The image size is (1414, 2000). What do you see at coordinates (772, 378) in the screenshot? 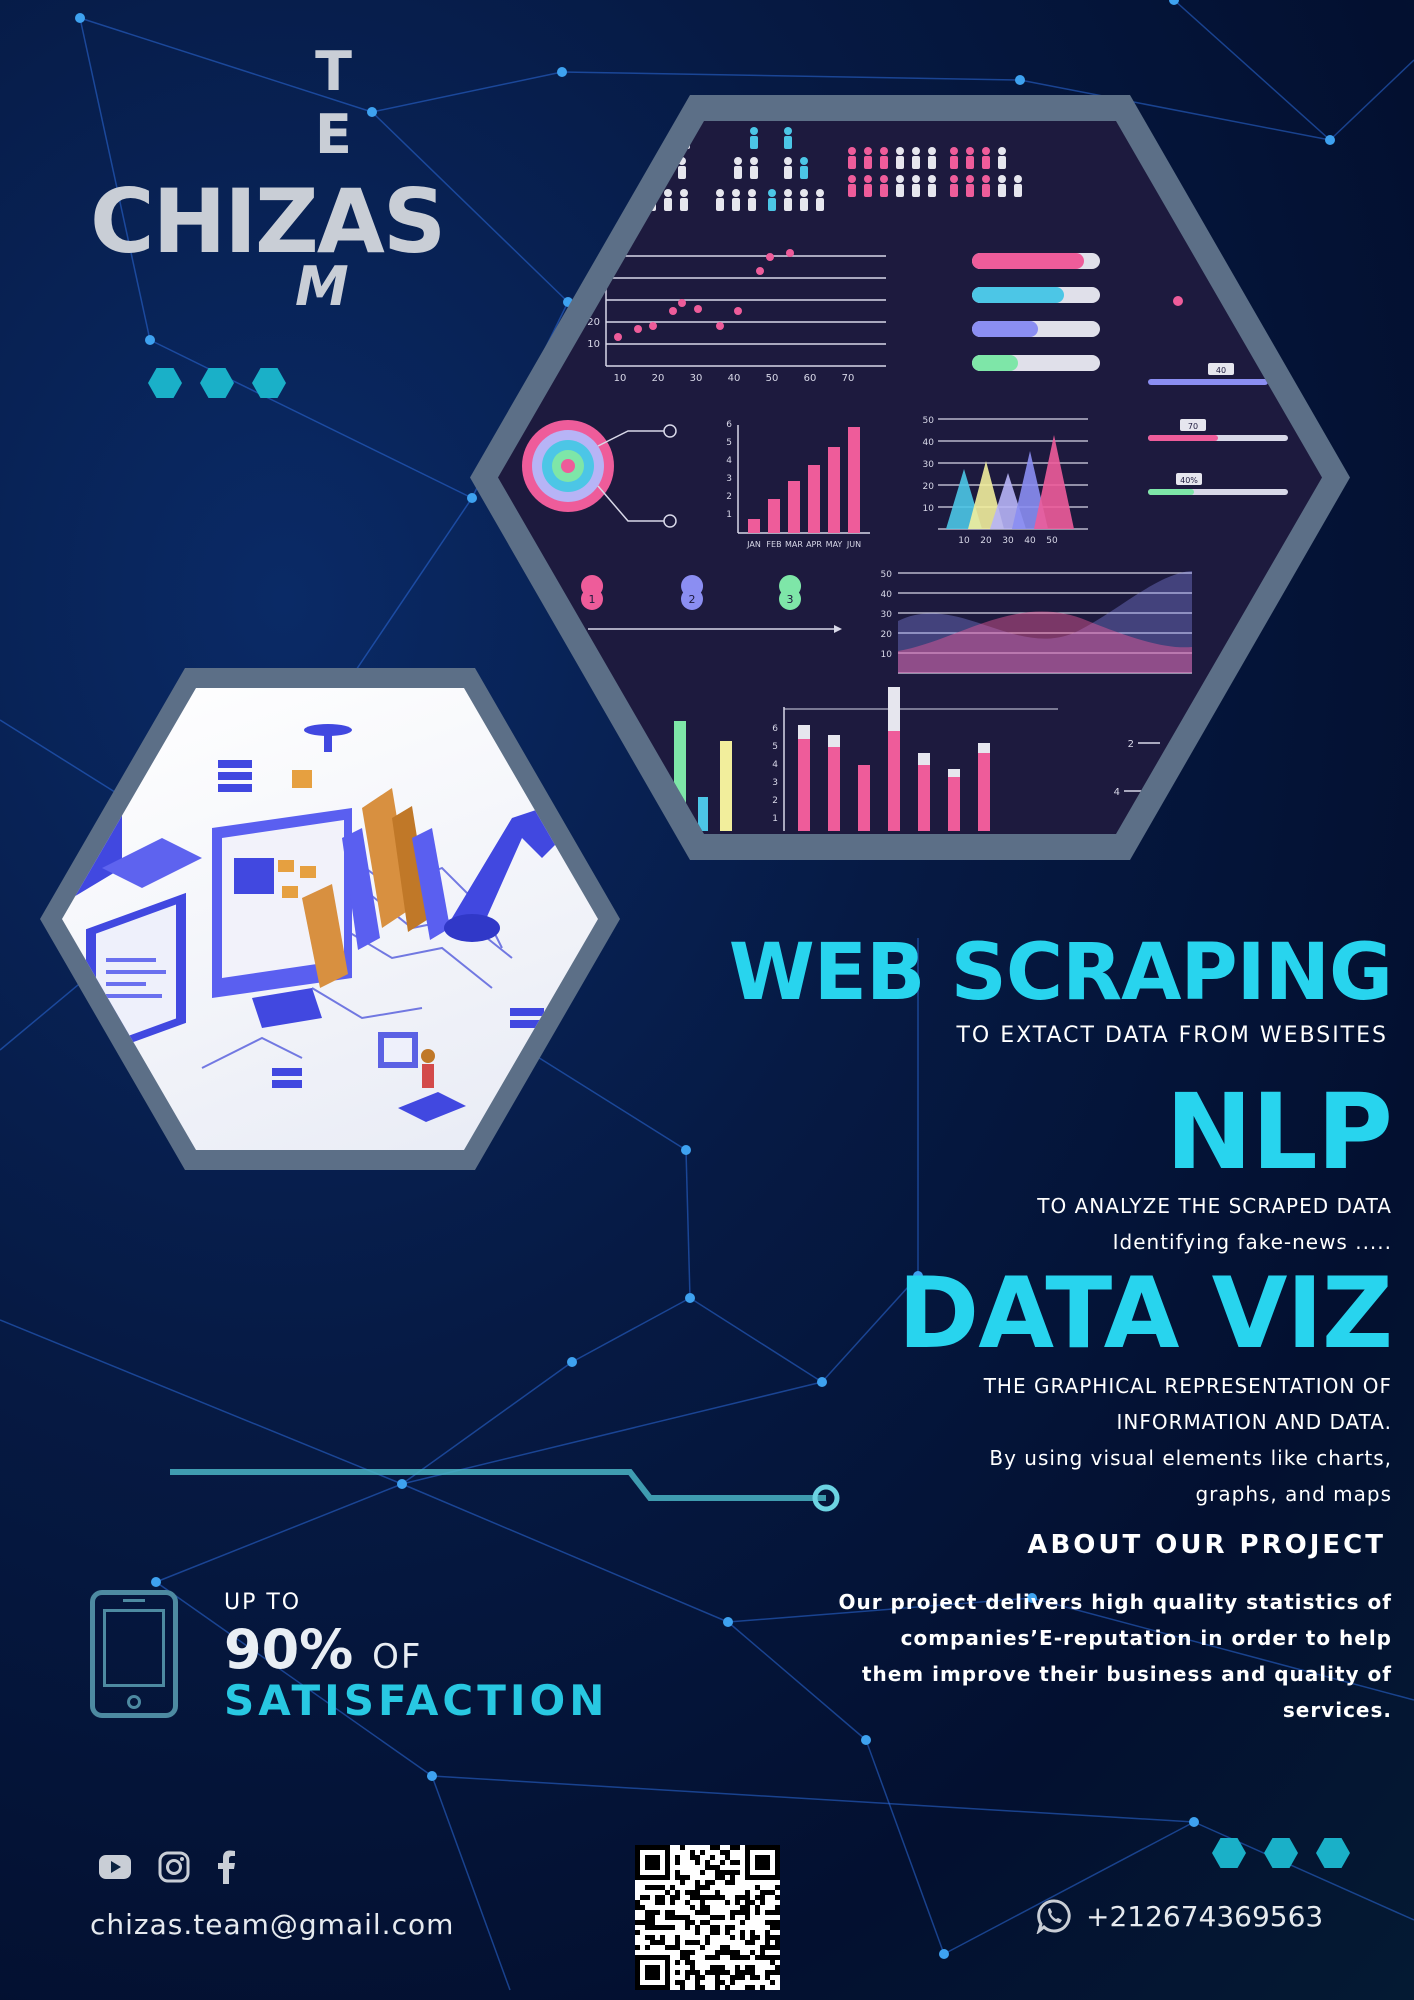
I see `scatter-x-tick: 50` at bounding box center [772, 378].